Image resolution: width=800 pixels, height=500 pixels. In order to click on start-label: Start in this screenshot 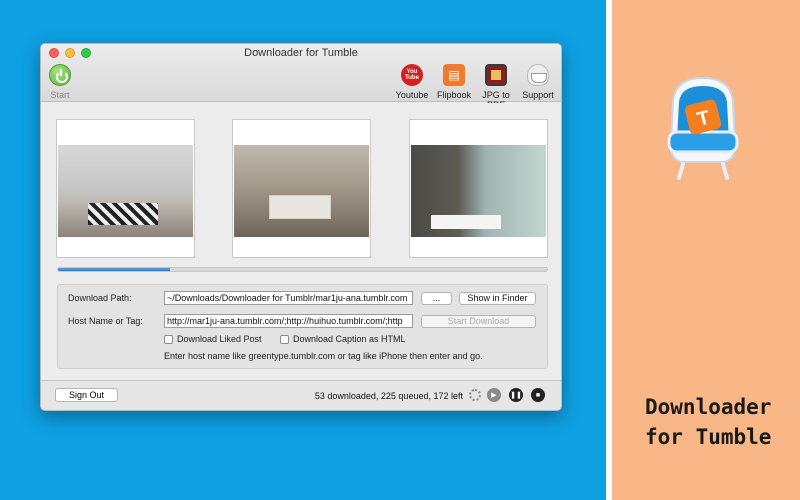, I will do `click(60, 95)`.